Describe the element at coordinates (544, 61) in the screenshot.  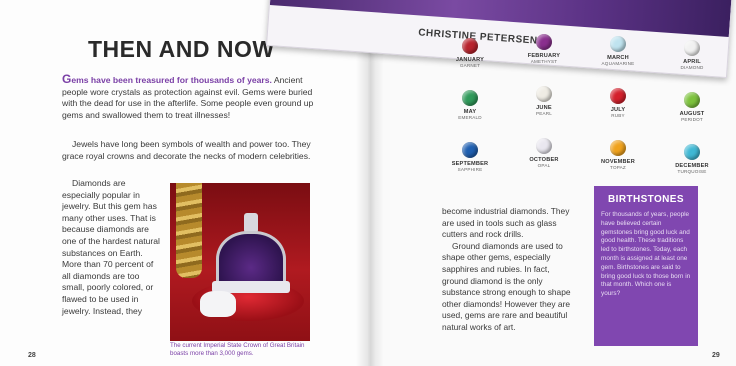
I see `gem-stone-name: AMETHYST` at that location.